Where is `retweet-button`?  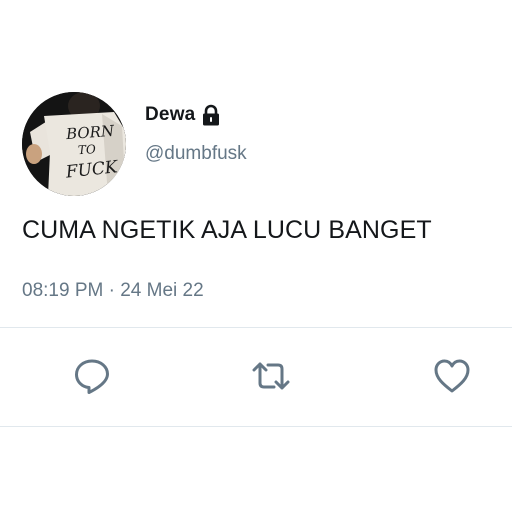 retweet-button is located at coordinates (271, 376).